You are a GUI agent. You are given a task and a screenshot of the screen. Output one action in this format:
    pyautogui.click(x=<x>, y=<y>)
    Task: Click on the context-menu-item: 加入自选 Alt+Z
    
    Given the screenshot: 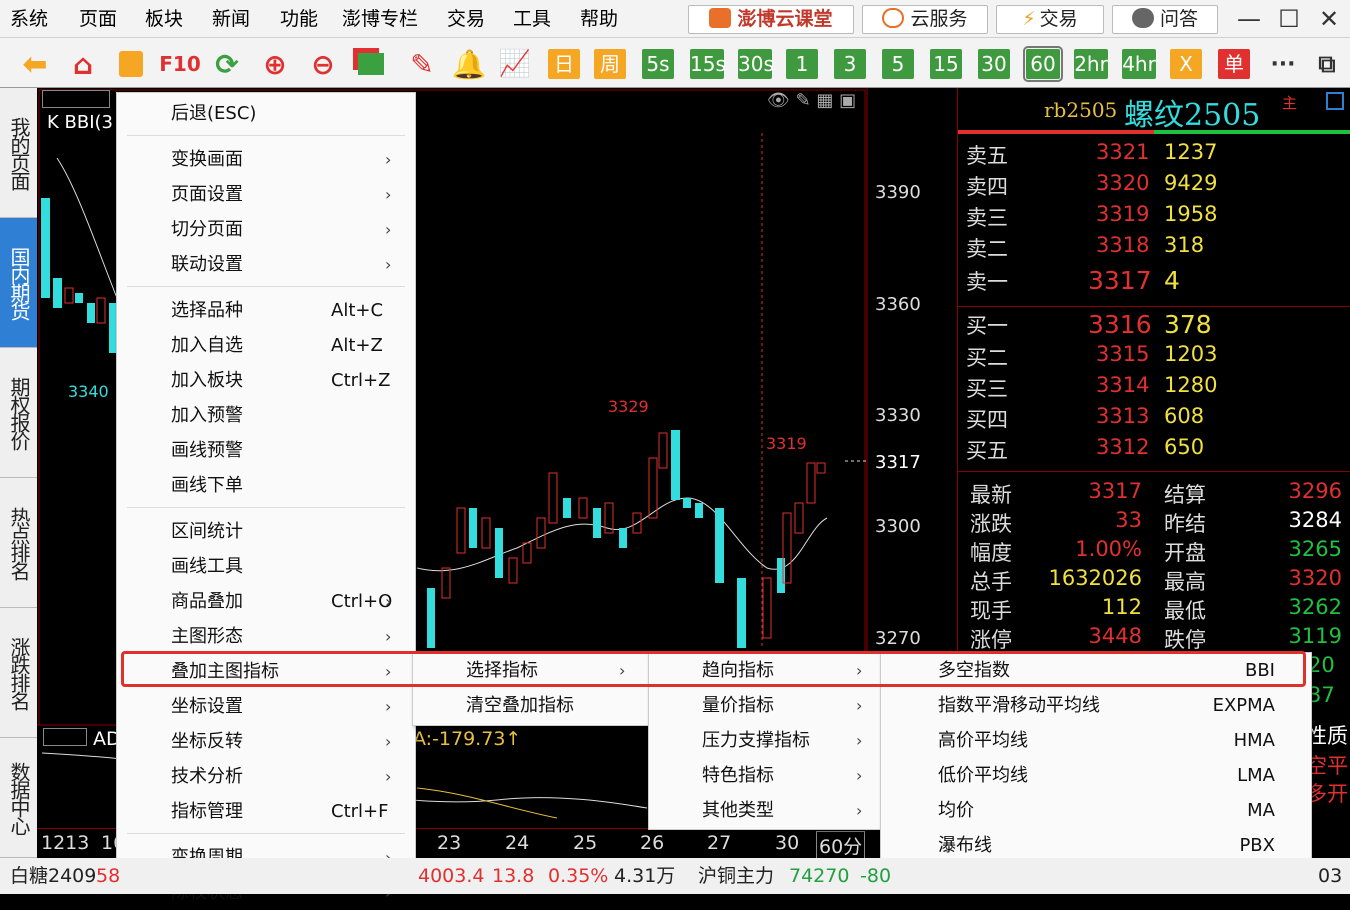 What is the action you would take?
    pyautogui.click(x=266, y=345)
    